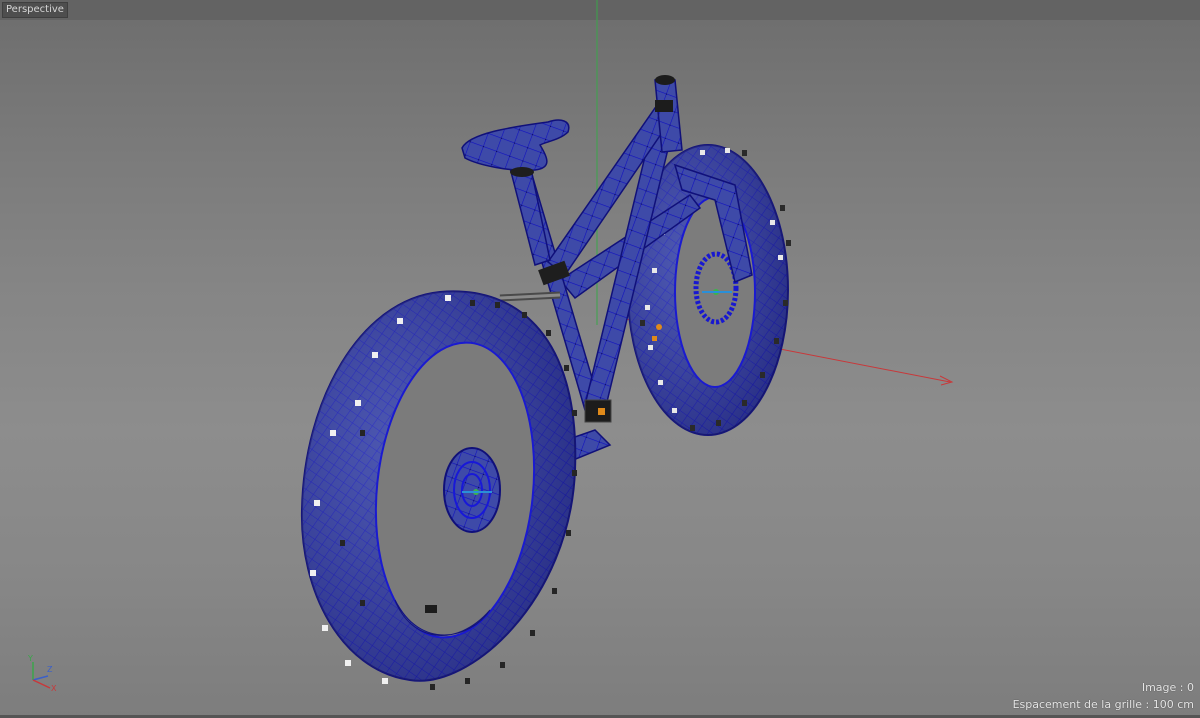  What do you see at coordinates (54, 688) in the screenshot?
I see `gizmo-x-label: X` at bounding box center [54, 688].